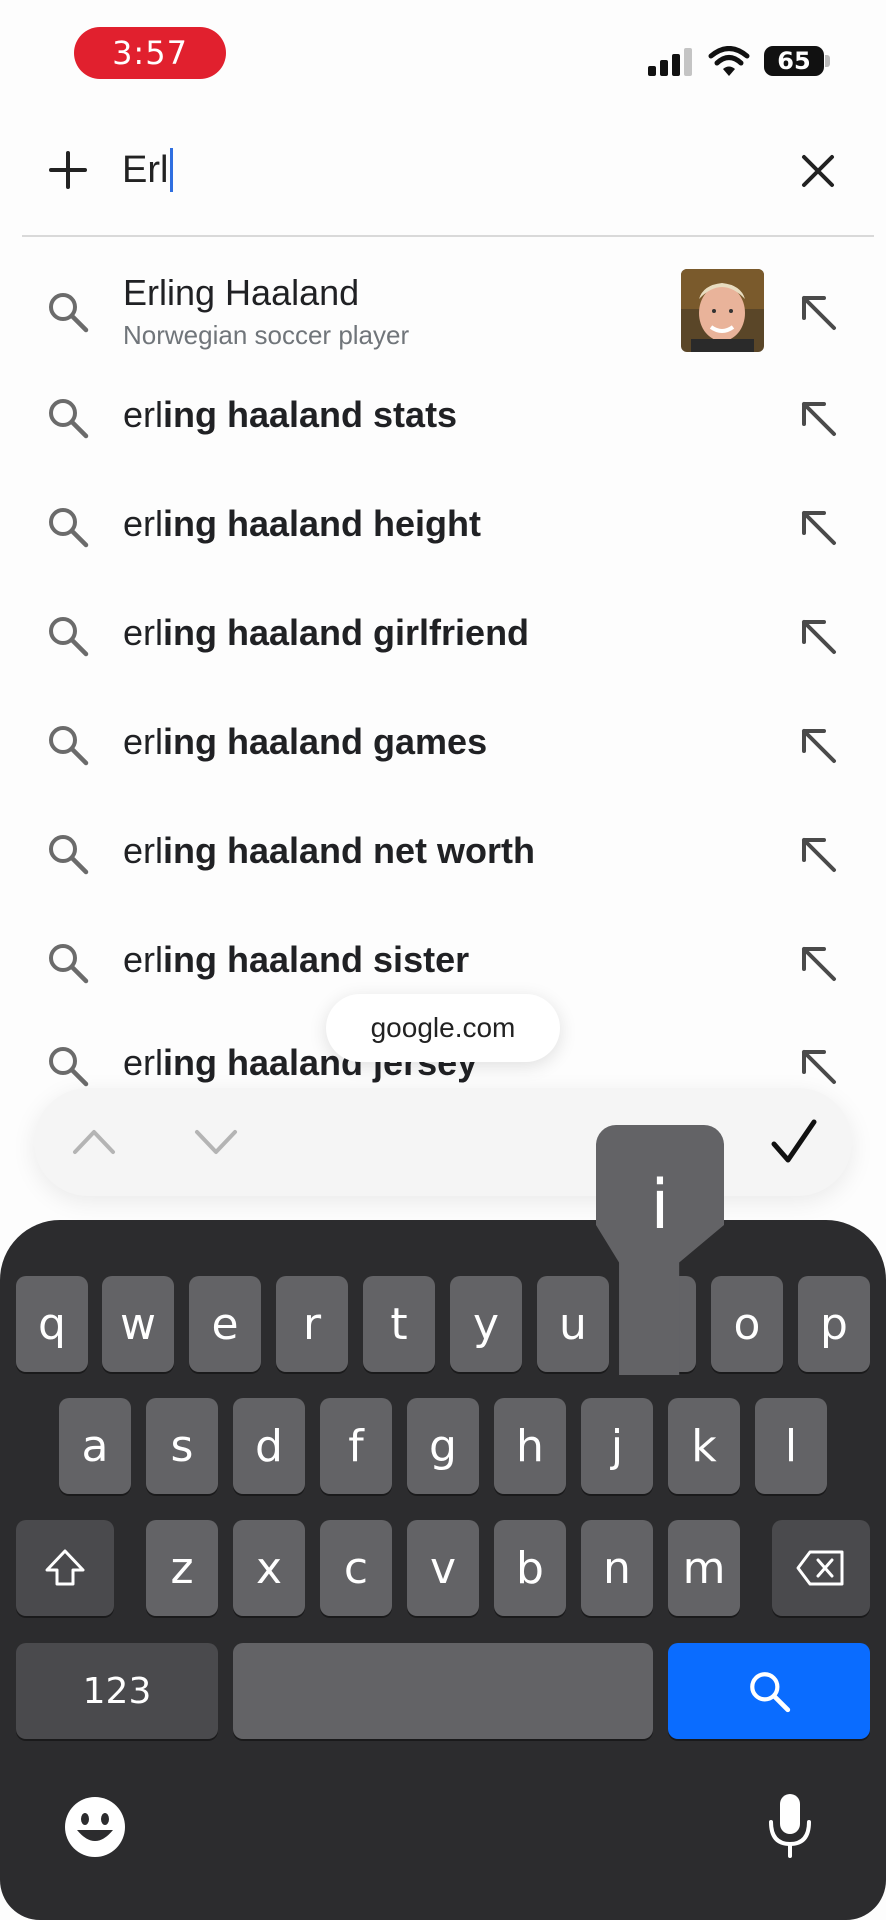 Image resolution: width=886 pixels, height=1920 pixels. I want to click on suggestion-typed-text: Erl, so click(145, 292).